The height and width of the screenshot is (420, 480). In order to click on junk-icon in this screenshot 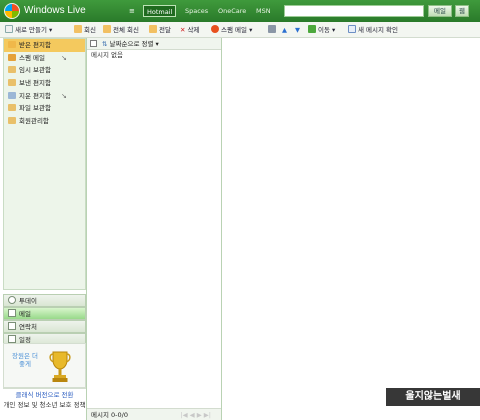, I will do `click(215, 29)`.